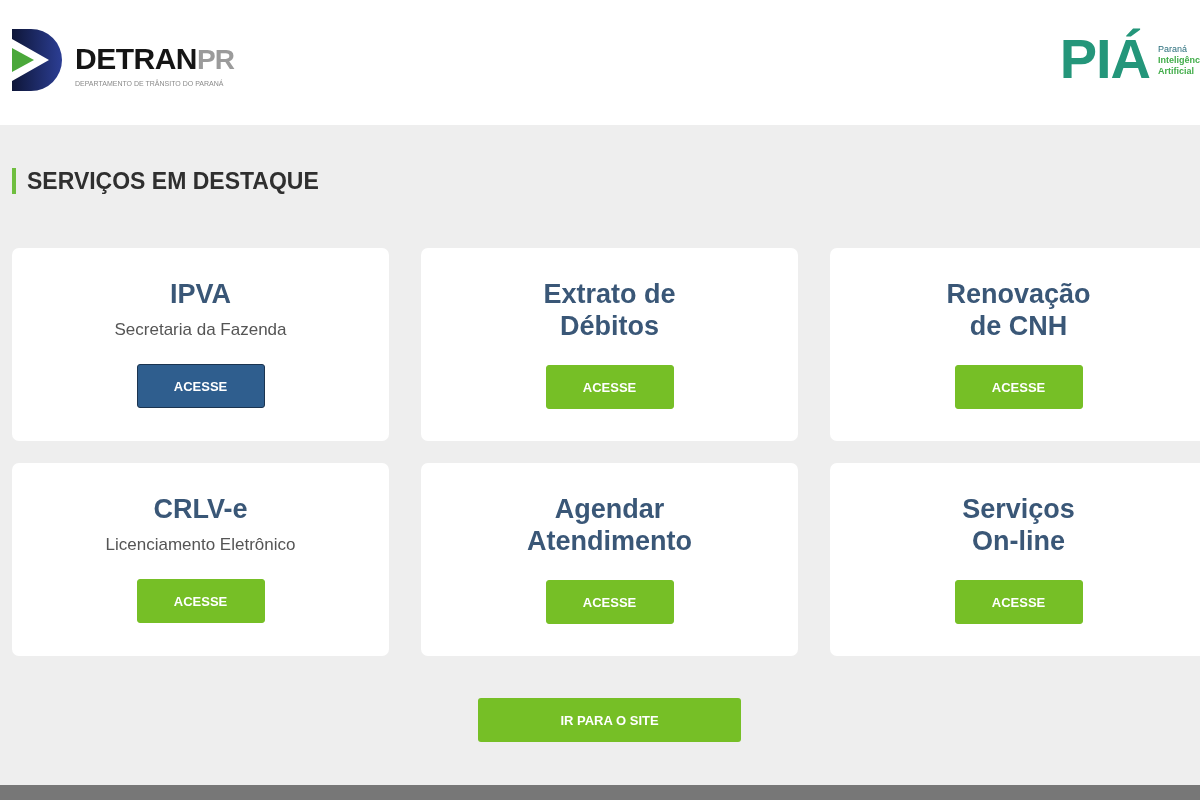 This screenshot has width=1200, height=800. Describe the element at coordinates (1018, 525) in the screenshot. I see `card-title: Serviços On-line` at that location.